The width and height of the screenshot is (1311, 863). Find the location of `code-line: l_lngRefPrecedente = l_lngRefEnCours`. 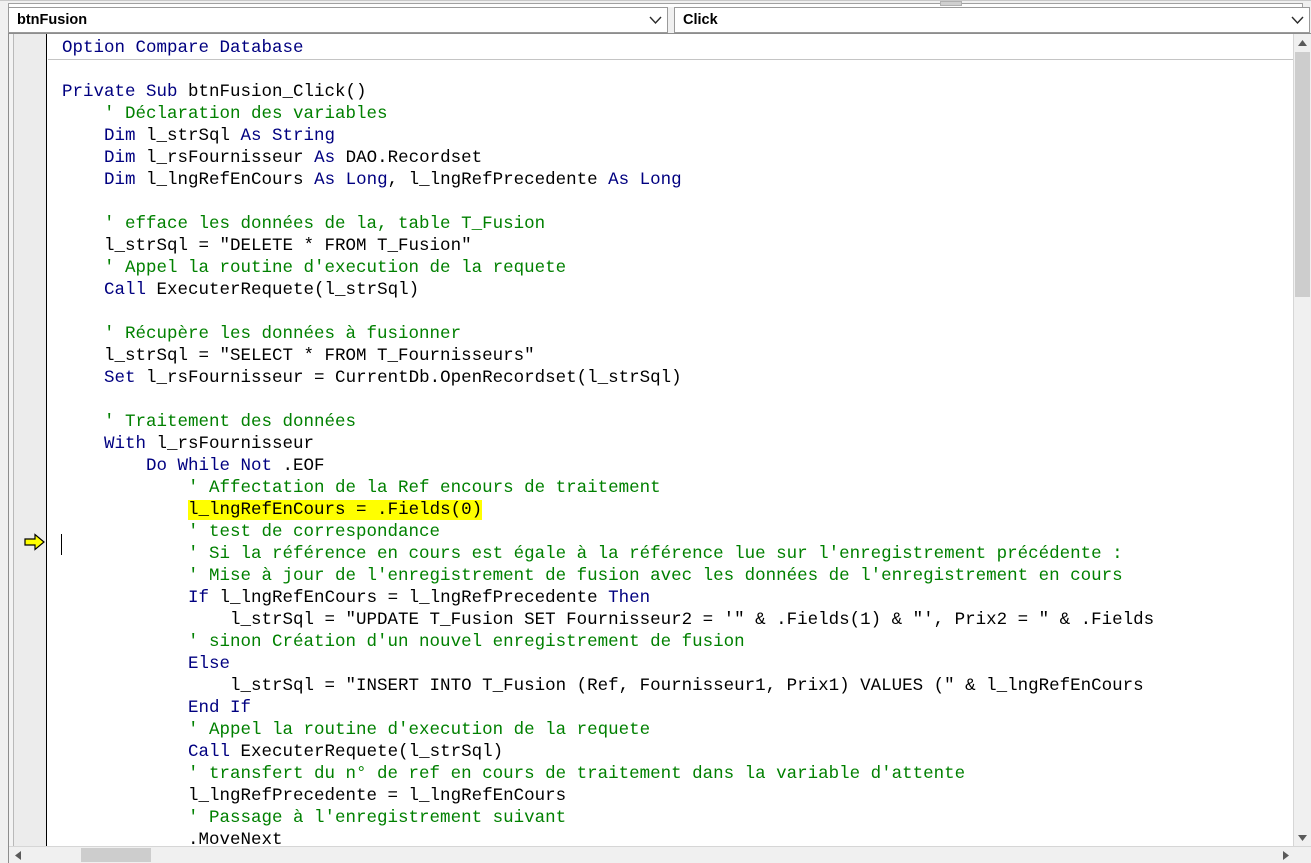

code-line: l_lngRefPrecedente = l_lngRefEnCours is located at coordinates (608, 796).